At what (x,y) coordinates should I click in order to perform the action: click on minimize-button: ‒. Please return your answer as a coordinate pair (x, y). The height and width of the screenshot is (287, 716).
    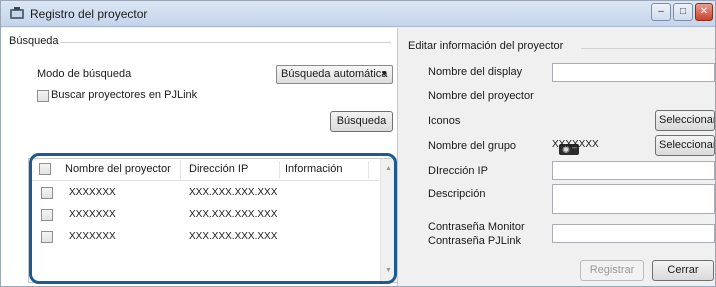
    Looking at the image, I should click on (661, 12).